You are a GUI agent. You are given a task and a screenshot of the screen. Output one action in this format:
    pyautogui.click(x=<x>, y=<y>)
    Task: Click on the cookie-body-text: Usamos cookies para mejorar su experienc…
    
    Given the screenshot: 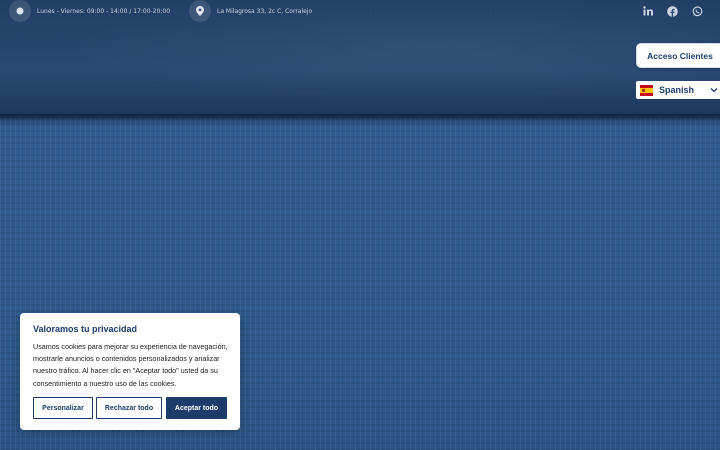 What is the action you would take?
    pyautogui.click(x=130, y=365)
    